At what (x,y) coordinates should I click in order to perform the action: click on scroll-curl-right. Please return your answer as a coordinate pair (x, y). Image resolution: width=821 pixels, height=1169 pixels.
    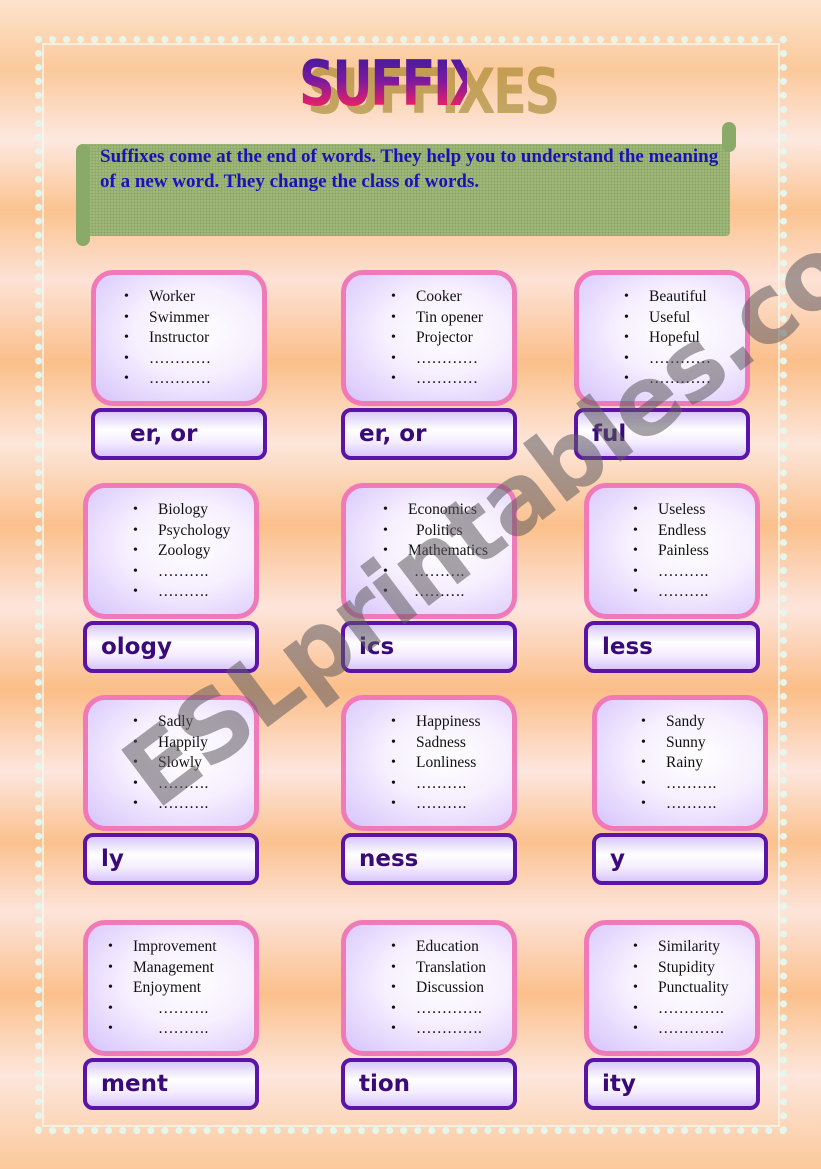
    Looking at the image, I should click on (729, 137).